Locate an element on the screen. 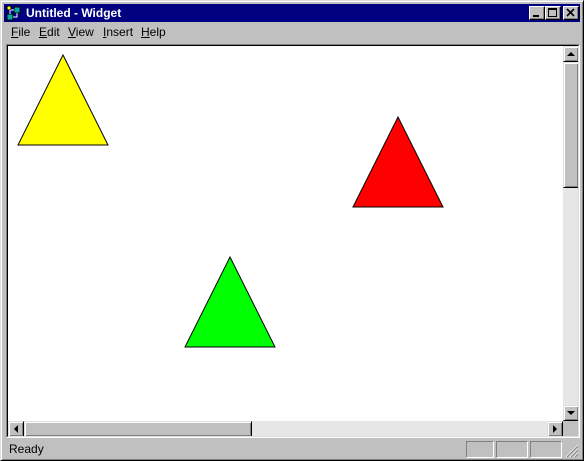 The height and width of the screenshot is (461, 584). arrow-up-icon is located at coordinates (571, 54).